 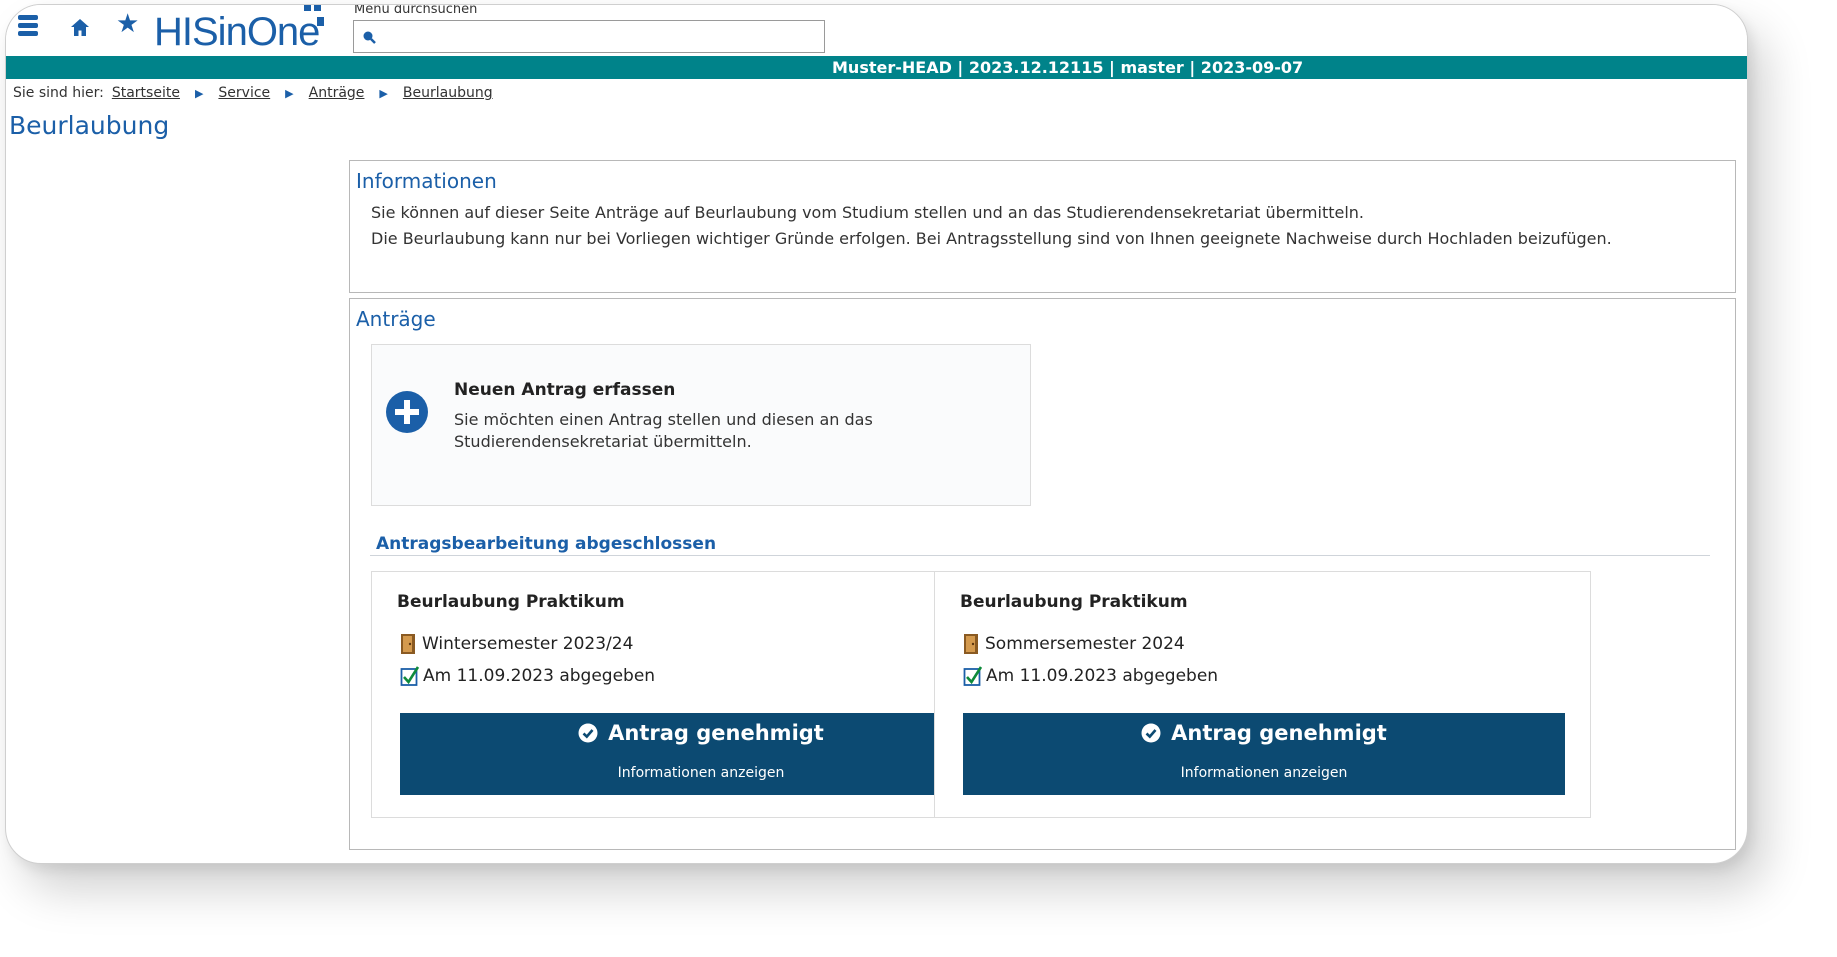 What do you see at coordinates (58, 93) in the screenshot?
I see `breadcrumb-prefix: Sie sind hier:` at bounding box center [58, 93].